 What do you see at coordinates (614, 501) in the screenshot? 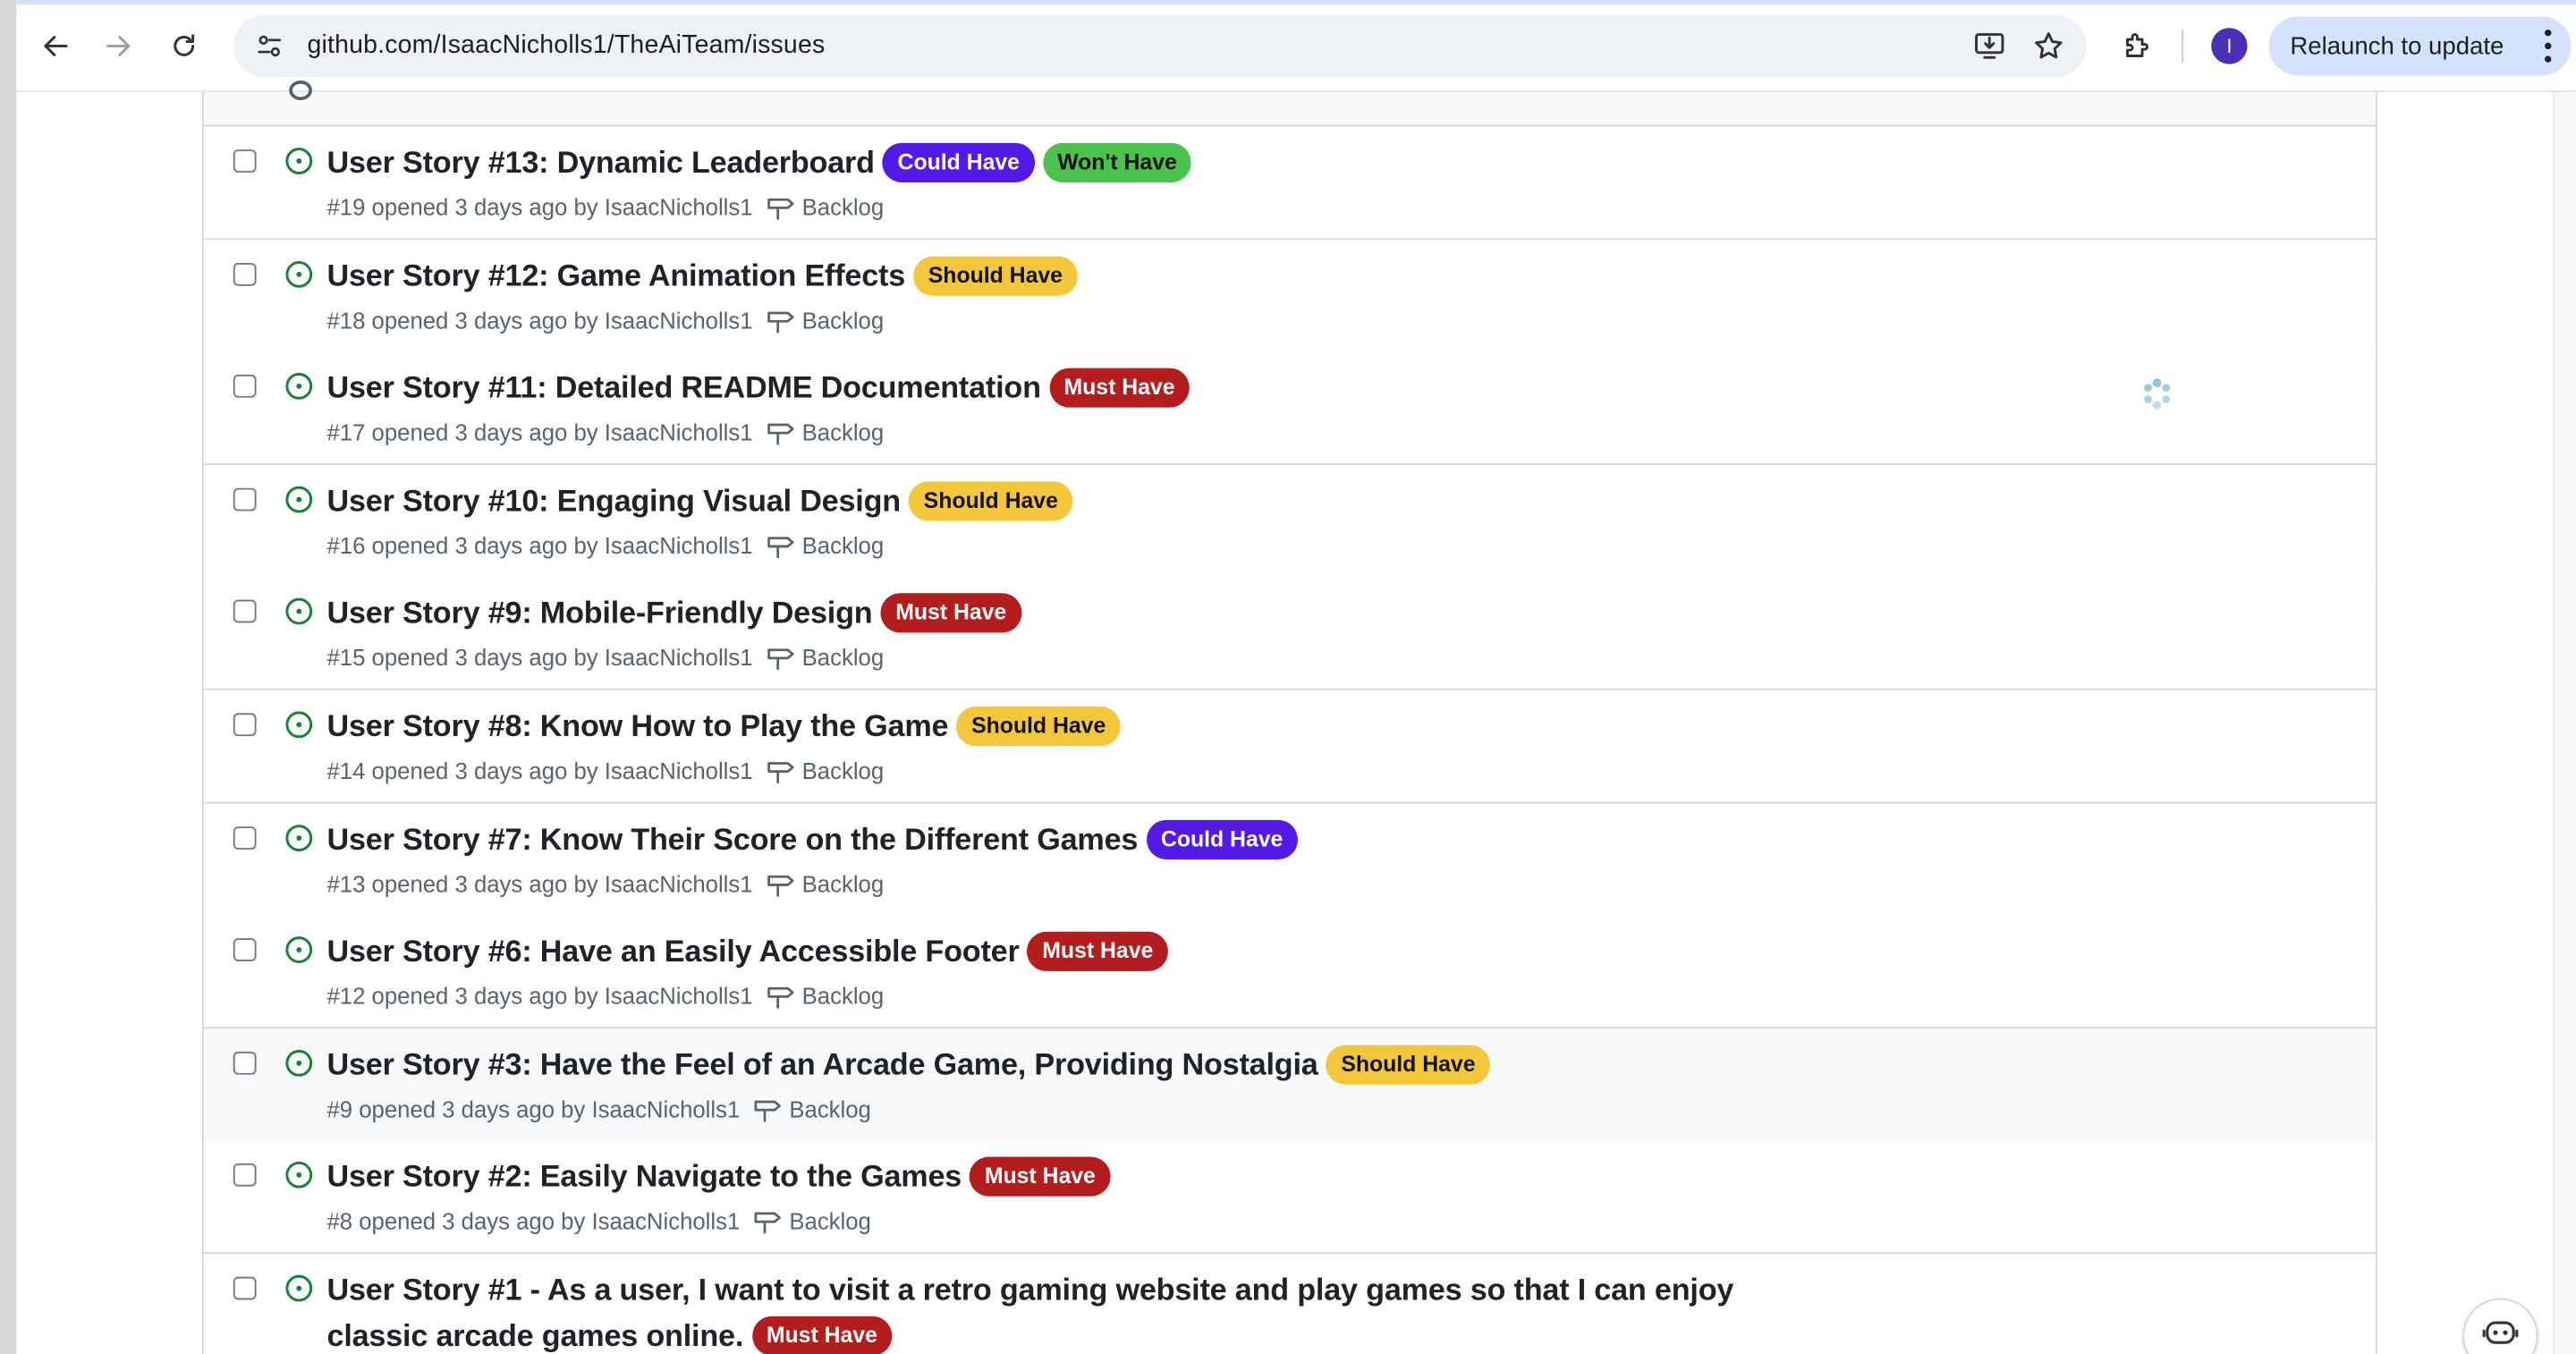
I see `issue-title-link: User Story #10: Engaging Visual Design` at bounding box center [614, 501].